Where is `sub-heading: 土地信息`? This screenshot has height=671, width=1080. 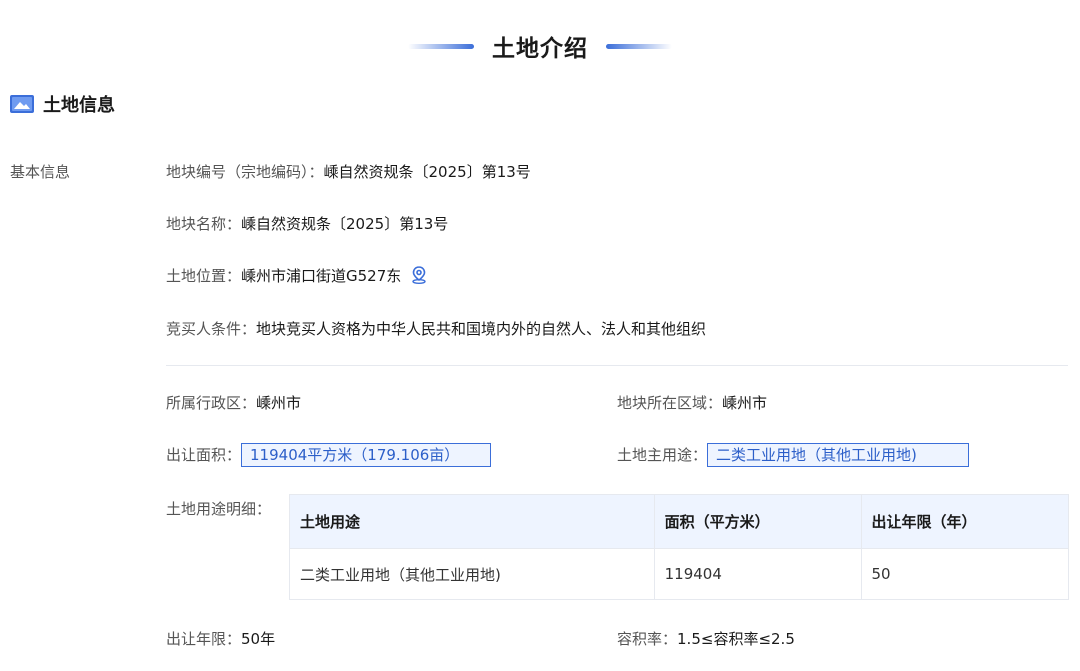
sub-heading: 土地信息 is located at coordinates (62, 104).